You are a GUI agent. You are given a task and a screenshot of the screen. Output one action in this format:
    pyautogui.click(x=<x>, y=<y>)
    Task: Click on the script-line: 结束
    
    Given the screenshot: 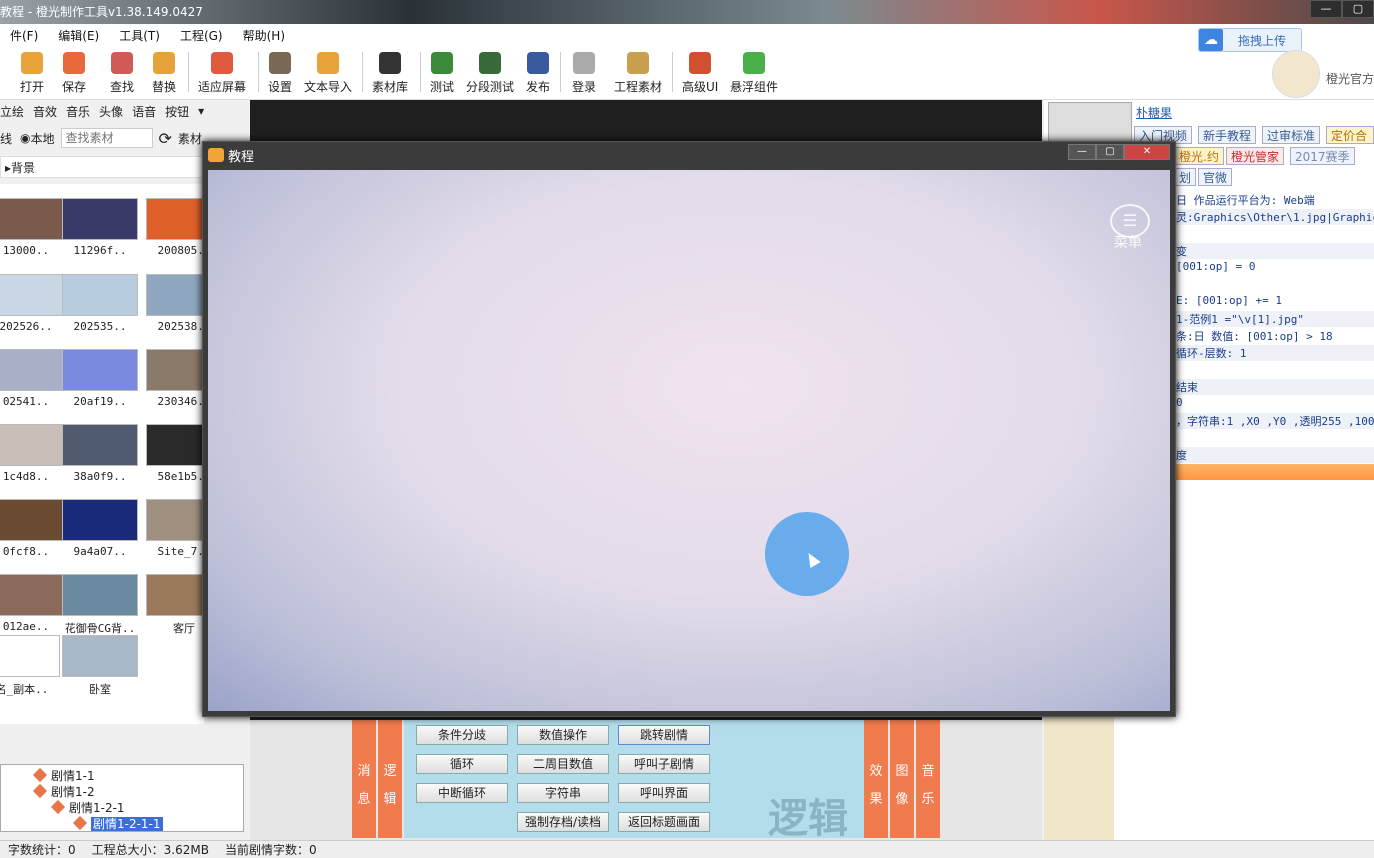 What is the action you would take?
    pyautogui.click(x=1275, y=387)
    